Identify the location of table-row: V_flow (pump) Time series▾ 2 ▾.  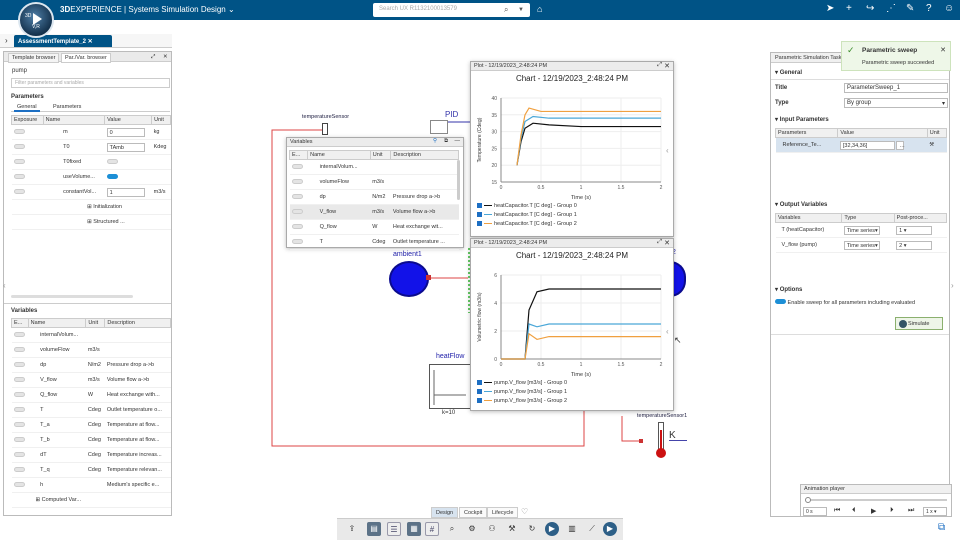
(861, 245).